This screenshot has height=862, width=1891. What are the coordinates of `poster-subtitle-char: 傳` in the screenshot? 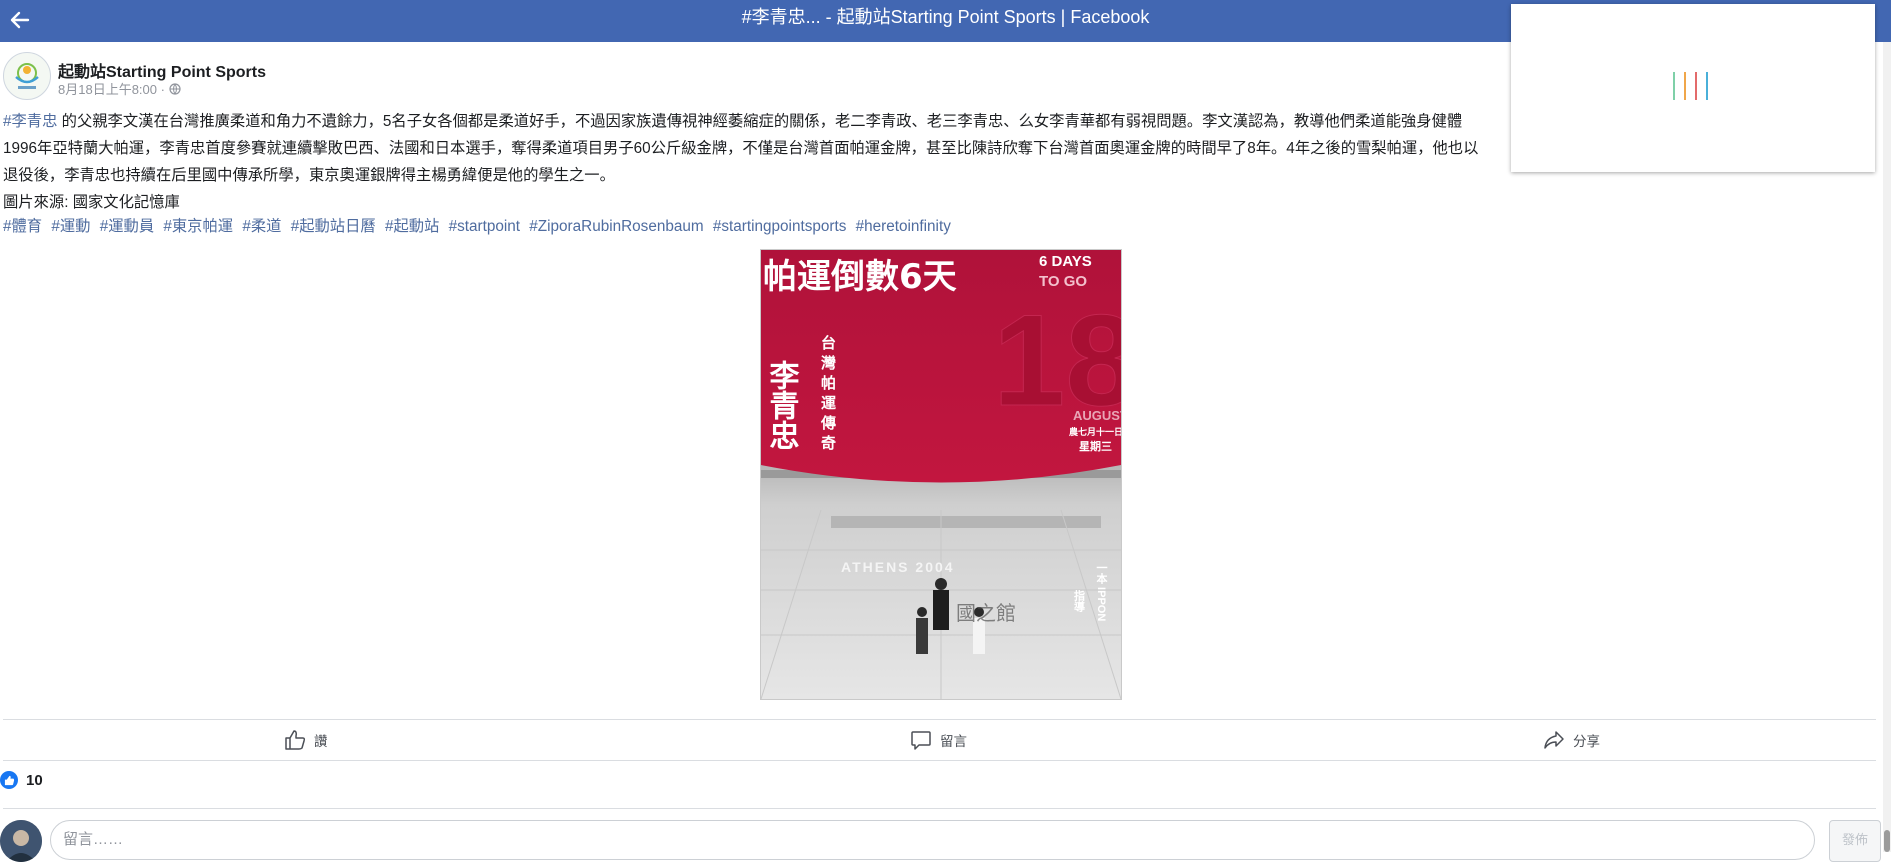 It's located at (828, 423).